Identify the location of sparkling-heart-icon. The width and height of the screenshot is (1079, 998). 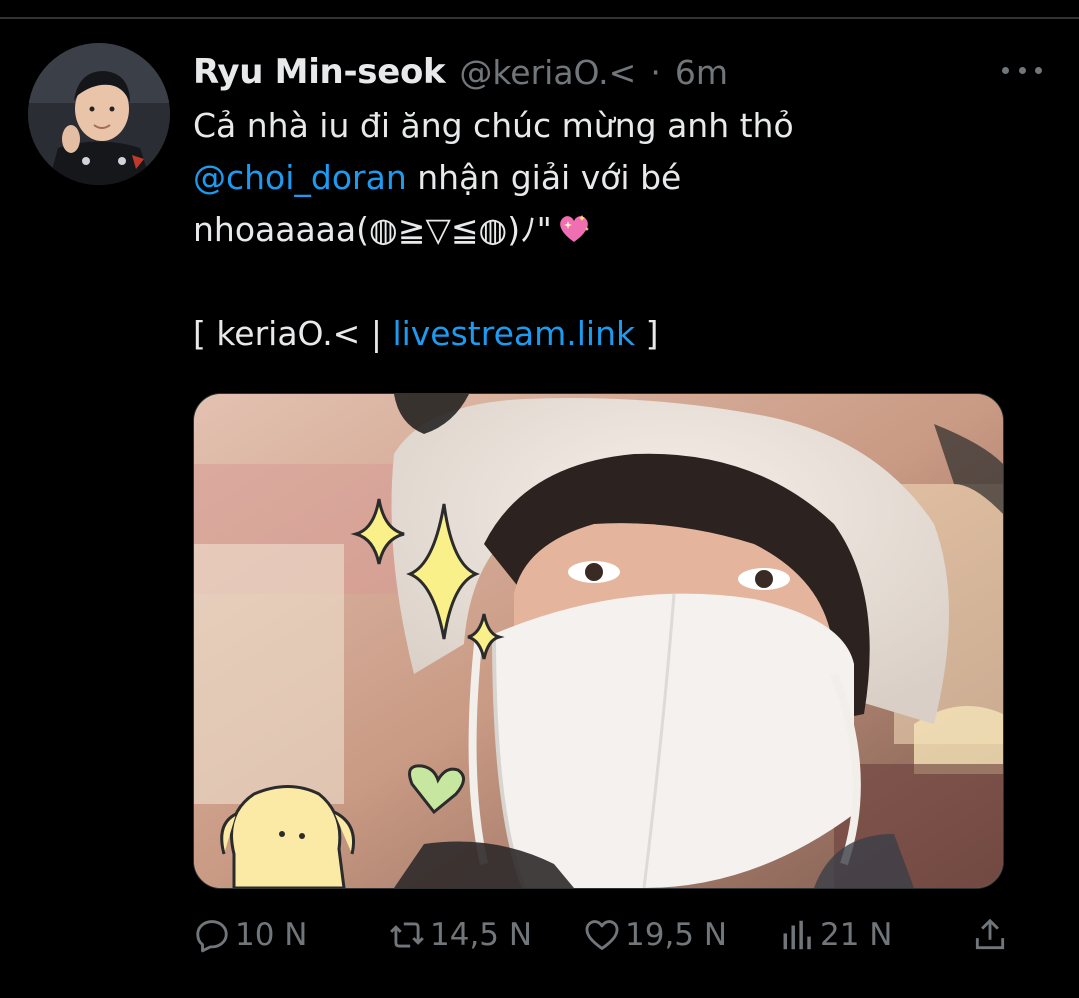
(574, 228).